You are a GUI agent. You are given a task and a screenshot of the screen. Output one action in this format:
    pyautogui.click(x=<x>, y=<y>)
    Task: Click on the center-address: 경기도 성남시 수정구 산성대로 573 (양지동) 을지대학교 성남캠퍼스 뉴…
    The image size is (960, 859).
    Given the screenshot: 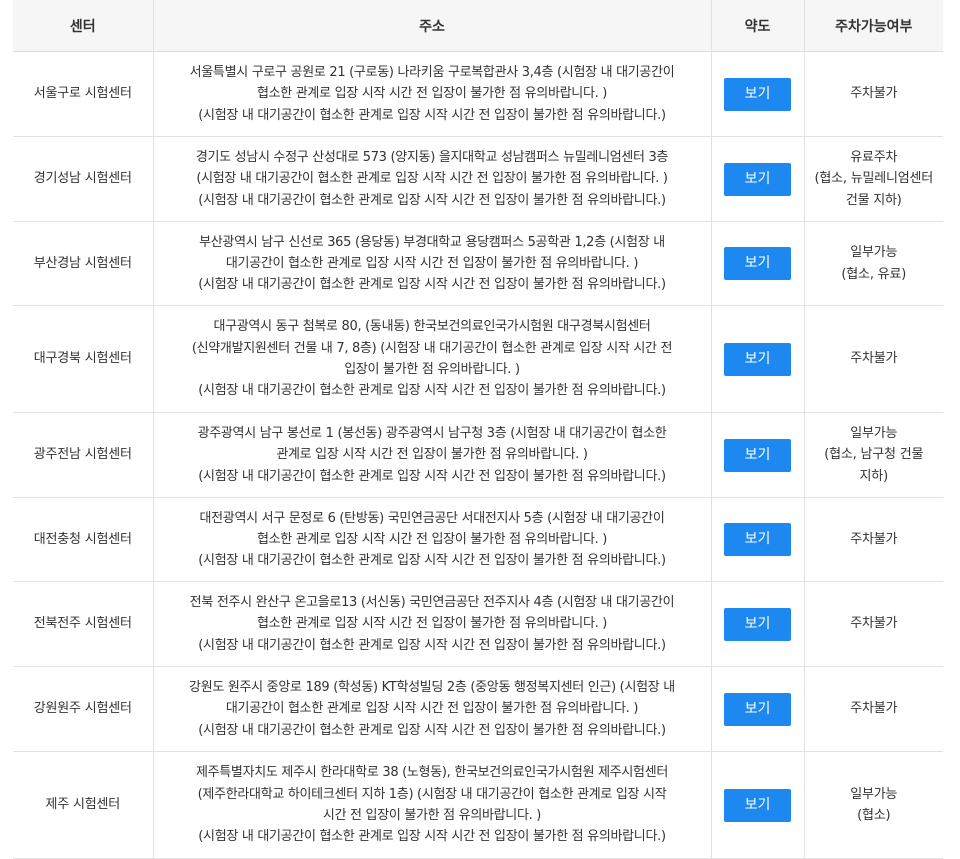 What is the action you would take?
    pyautogui.click(x=431, y=179)
    